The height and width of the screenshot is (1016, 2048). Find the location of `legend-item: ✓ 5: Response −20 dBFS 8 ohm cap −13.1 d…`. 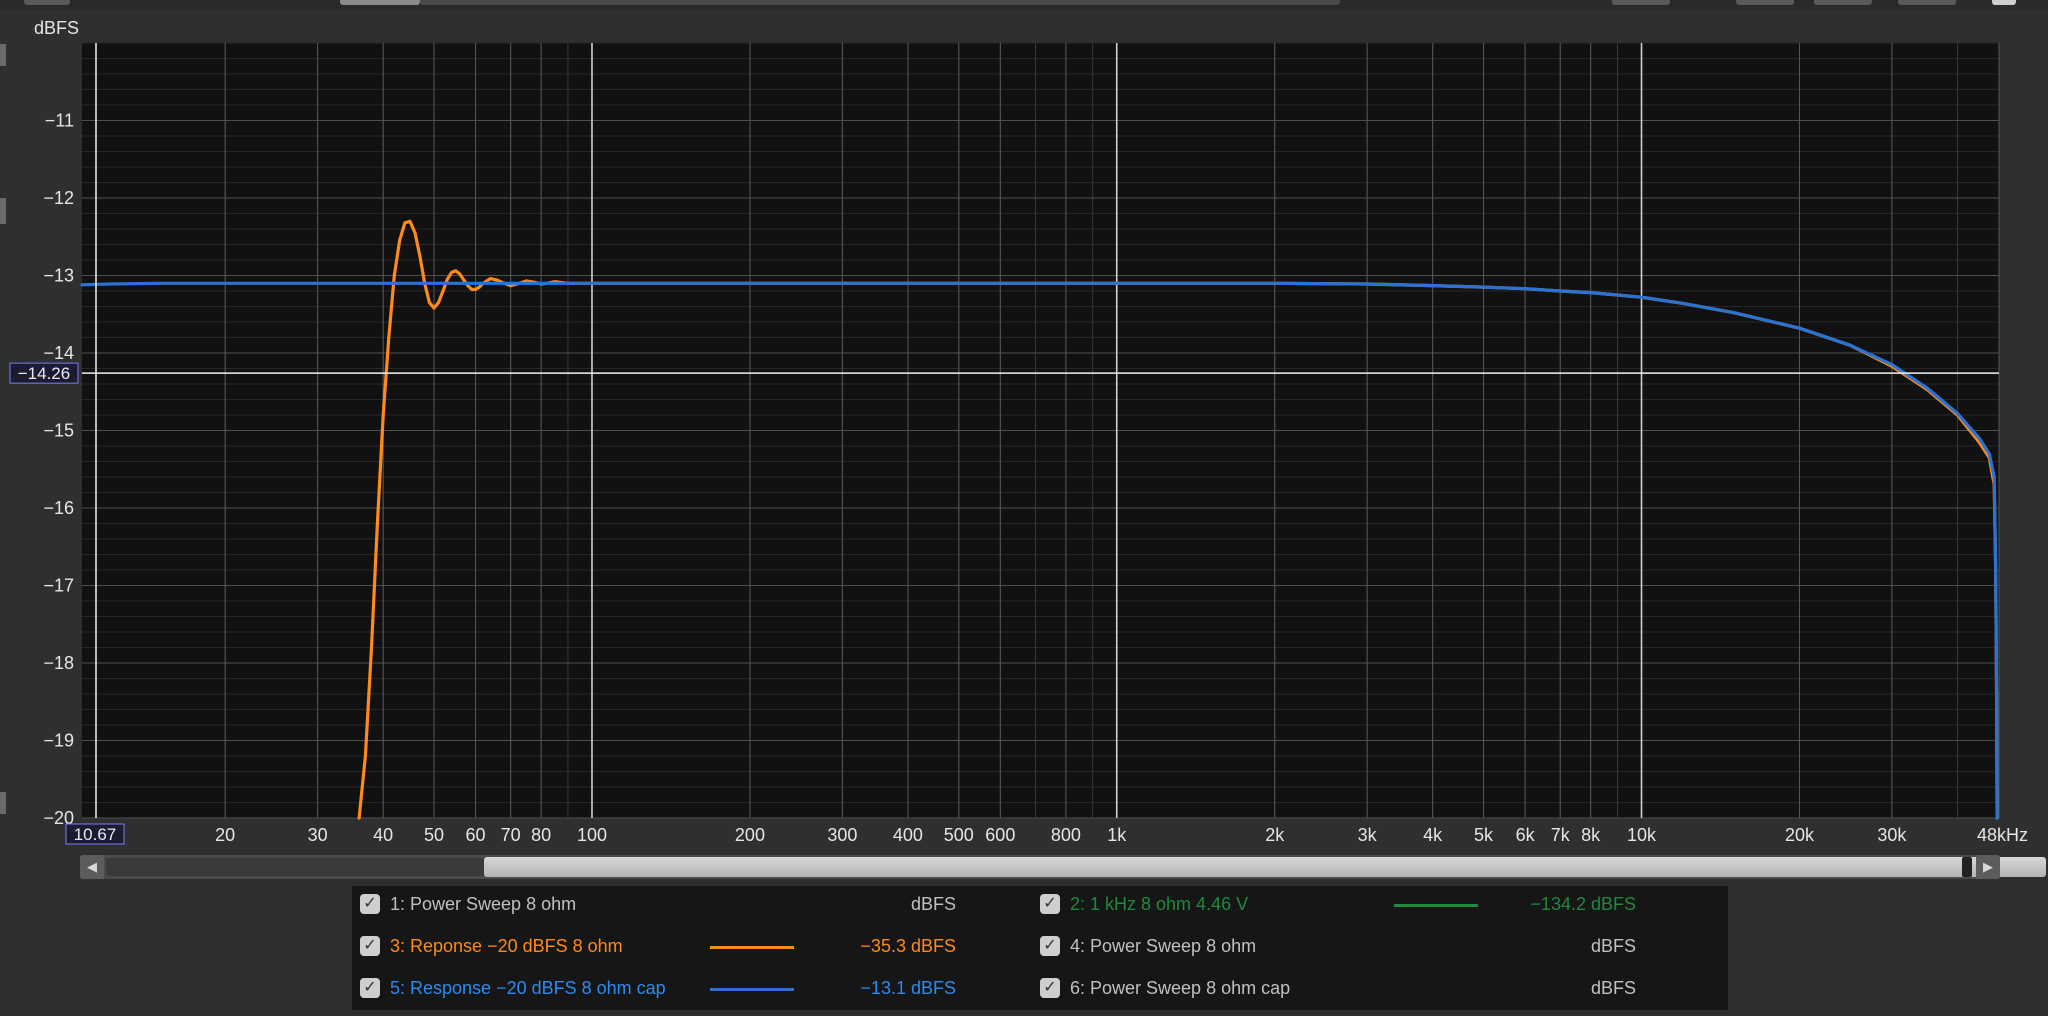

legend-item: ✓ 5: Response −20 dBFS 8 ohm cap −13.1 d… is located at coordinates (692, 989).